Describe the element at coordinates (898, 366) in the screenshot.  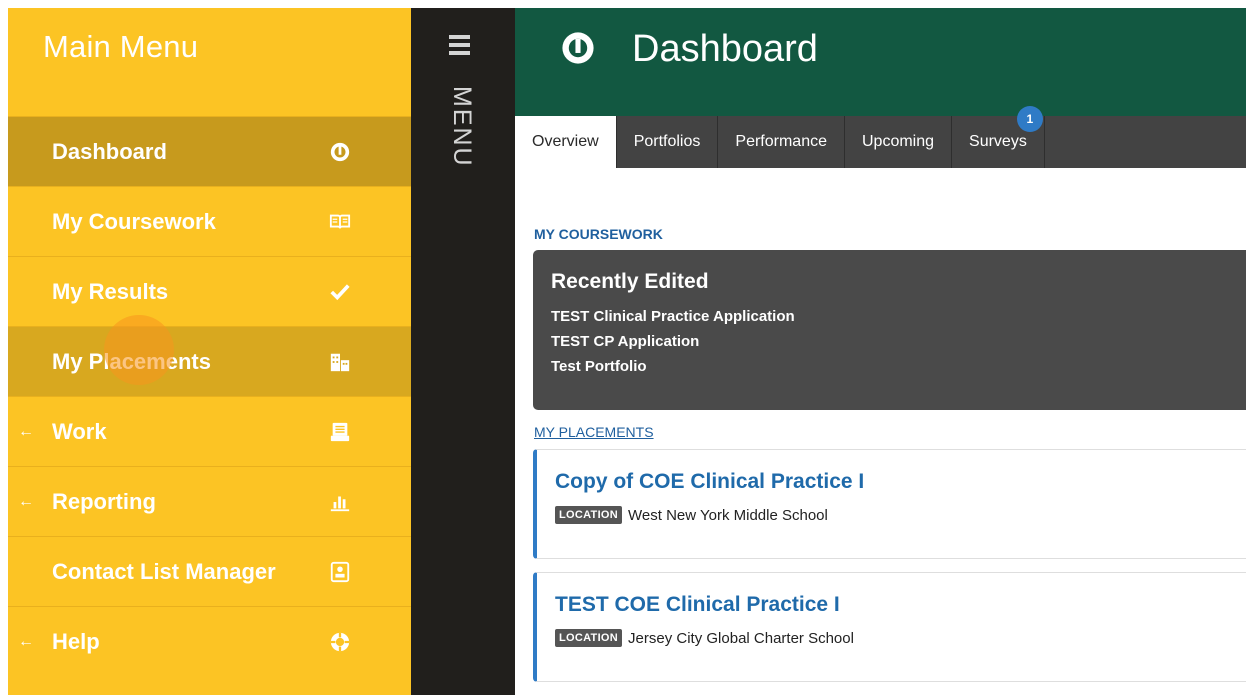
I see `recent-item-link: Test Portfolio` at that location.